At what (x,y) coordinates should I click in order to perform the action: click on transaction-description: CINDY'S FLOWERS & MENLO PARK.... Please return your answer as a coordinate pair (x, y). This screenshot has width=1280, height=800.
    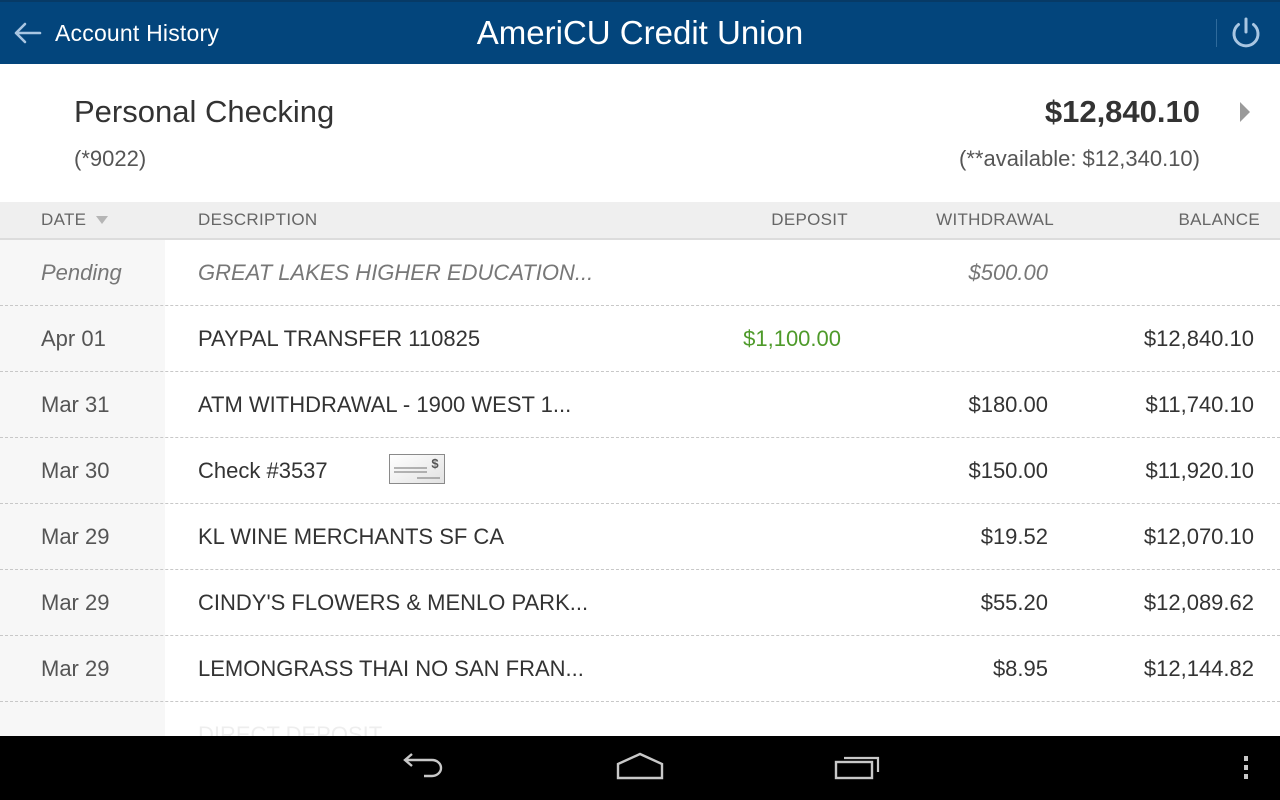
    Looking at the image, I should click on (393, 602).